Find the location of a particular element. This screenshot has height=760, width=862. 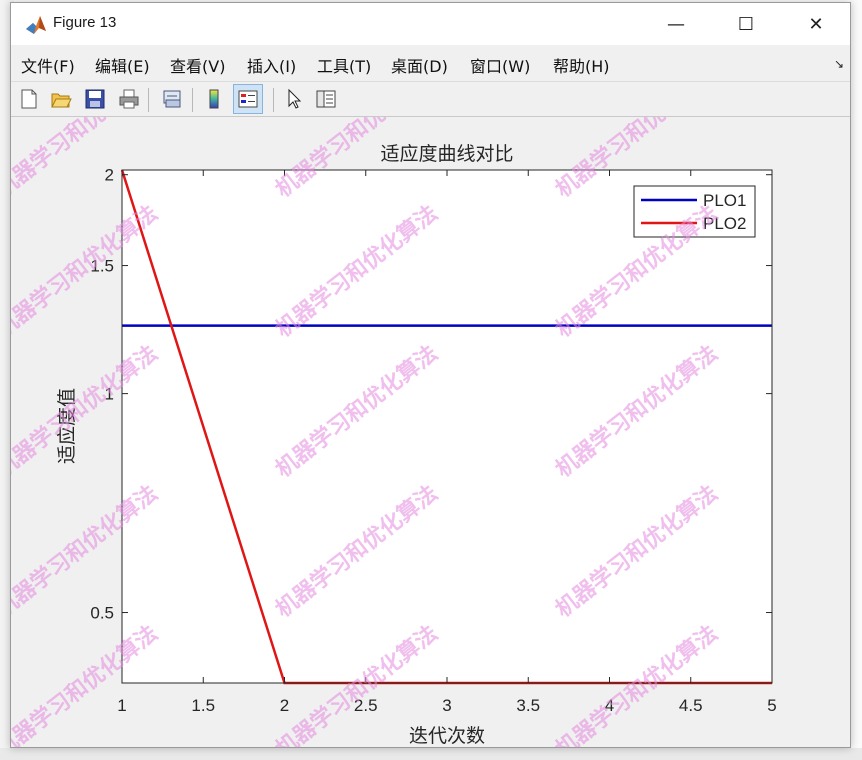

desktop-background-bottom is located at coordinates (431, 754).